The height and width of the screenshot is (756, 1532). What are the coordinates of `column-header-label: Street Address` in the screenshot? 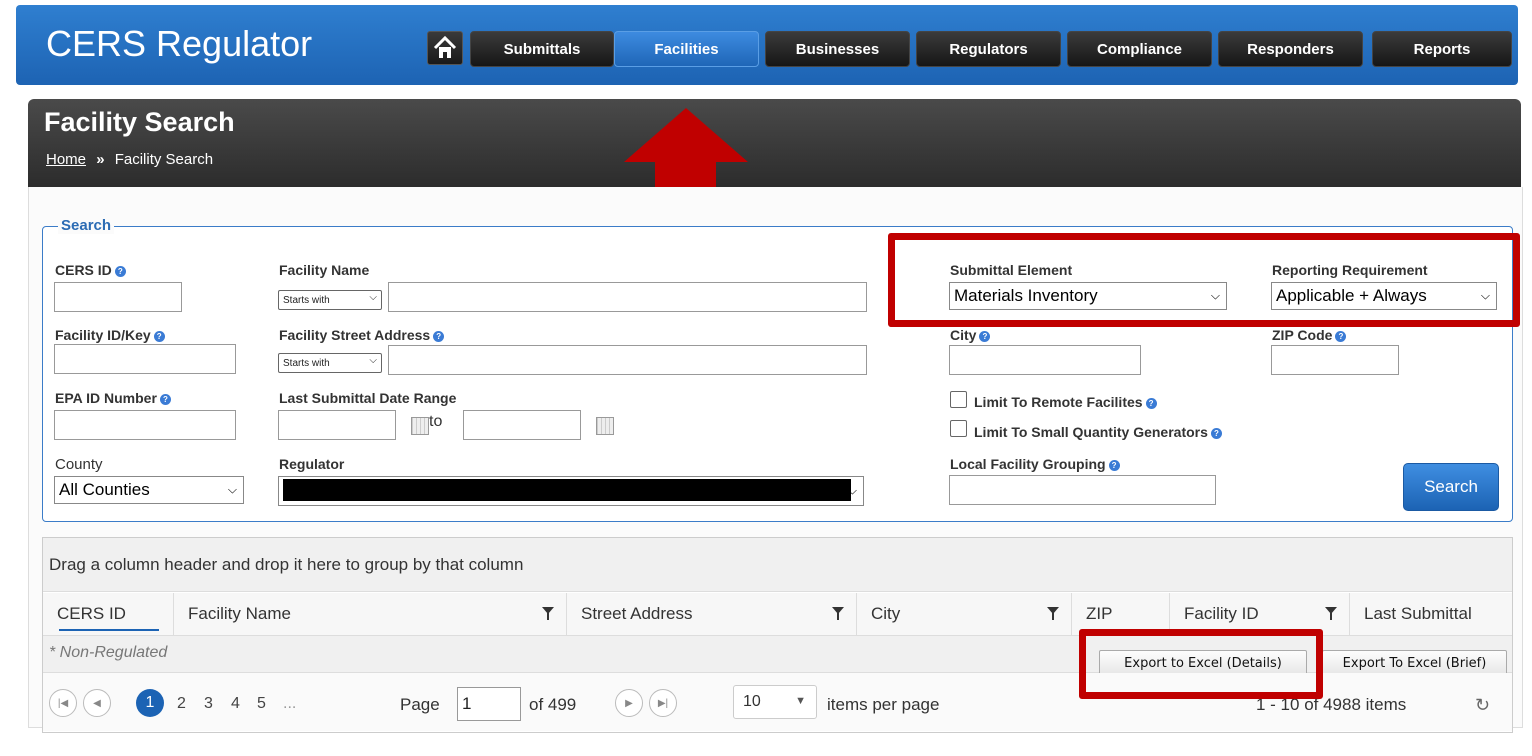 It's located at (637, 613).